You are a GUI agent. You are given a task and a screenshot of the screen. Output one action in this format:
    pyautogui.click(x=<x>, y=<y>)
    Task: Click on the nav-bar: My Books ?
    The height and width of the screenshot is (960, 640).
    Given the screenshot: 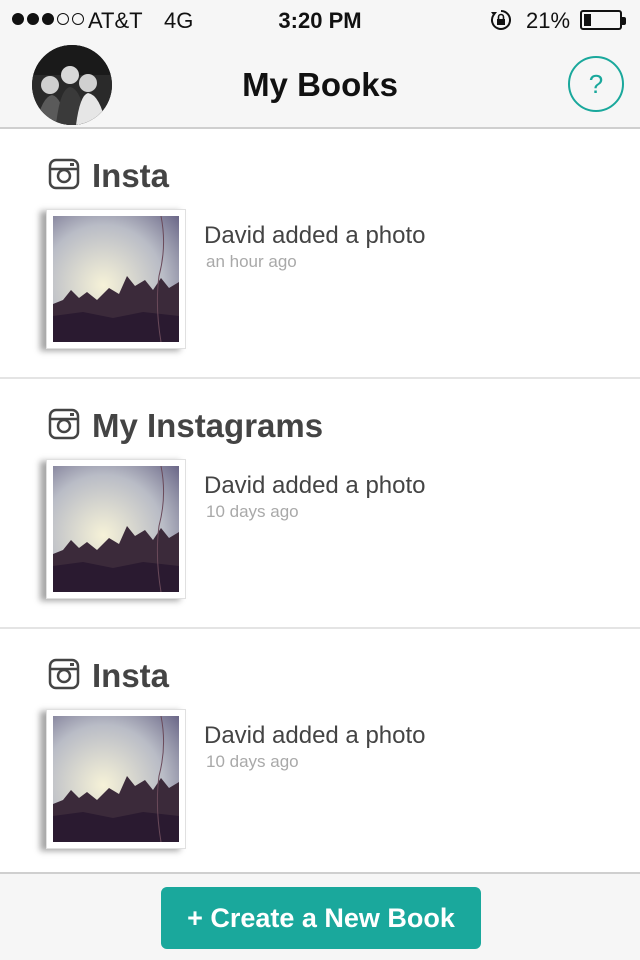 What is the action you would take?
    pyautogui.click(x=320, y=84)
    